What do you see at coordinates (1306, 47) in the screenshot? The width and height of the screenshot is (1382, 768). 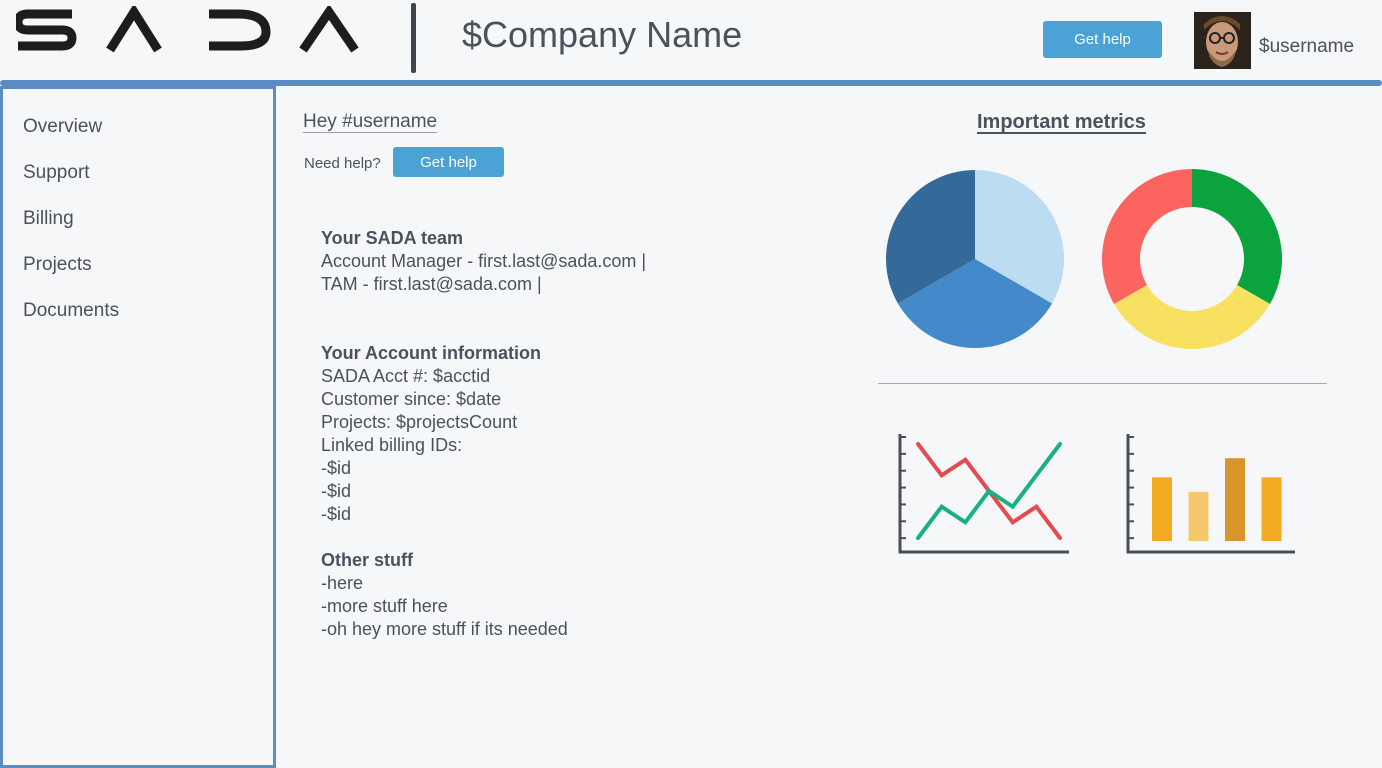 I see `header-username: $username` at bounding box center [1306, 47].